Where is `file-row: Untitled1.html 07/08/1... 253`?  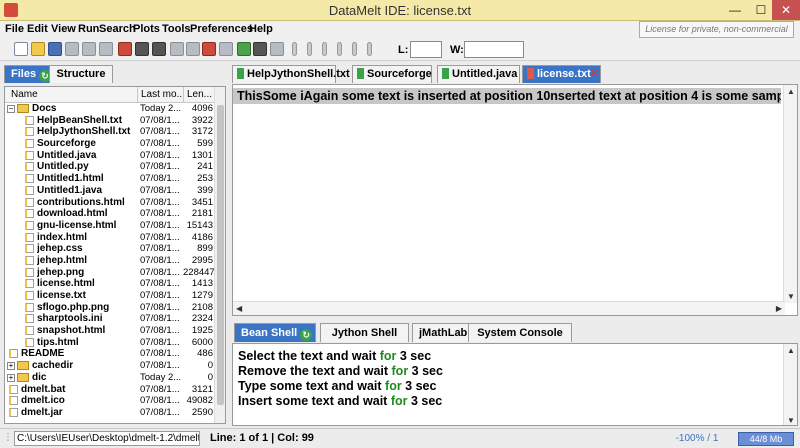
file-row: Untitled1.html 07/08/1... 253 is located at coordinates (110, 179).